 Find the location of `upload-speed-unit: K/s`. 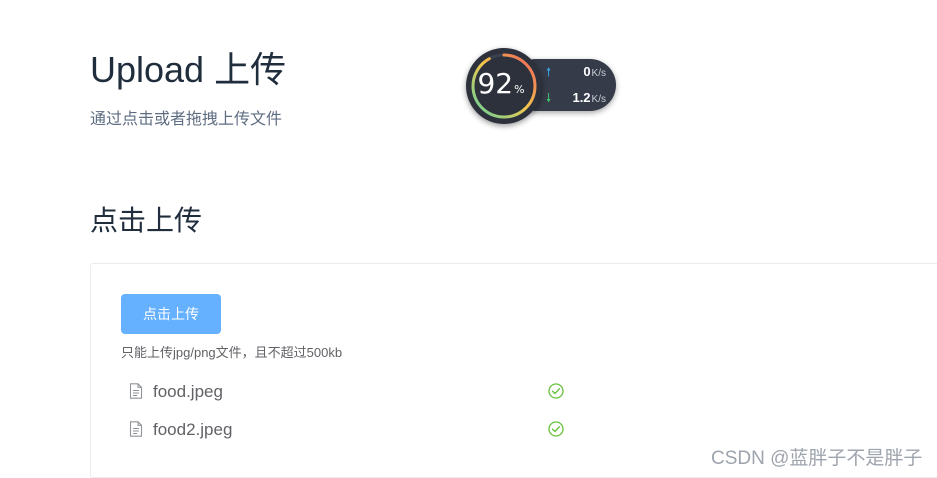

upload-speed-unit: K/s is located at coordinates (598, 73).